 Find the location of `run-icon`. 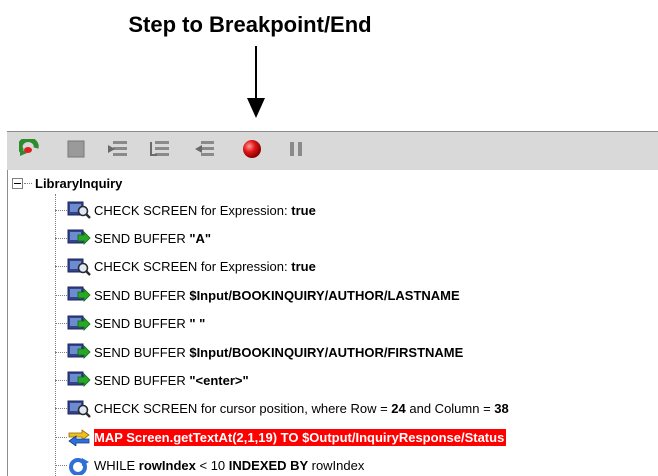

run-icon is located at coordinates (29, 150).